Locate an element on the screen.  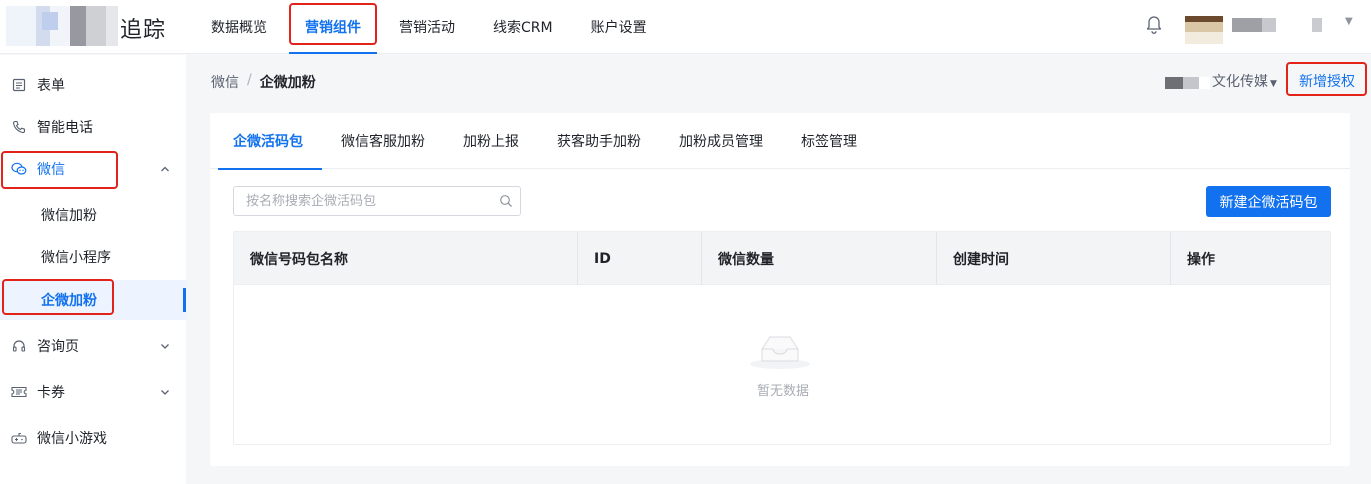
game-icon is located at coordinates (19, 438).